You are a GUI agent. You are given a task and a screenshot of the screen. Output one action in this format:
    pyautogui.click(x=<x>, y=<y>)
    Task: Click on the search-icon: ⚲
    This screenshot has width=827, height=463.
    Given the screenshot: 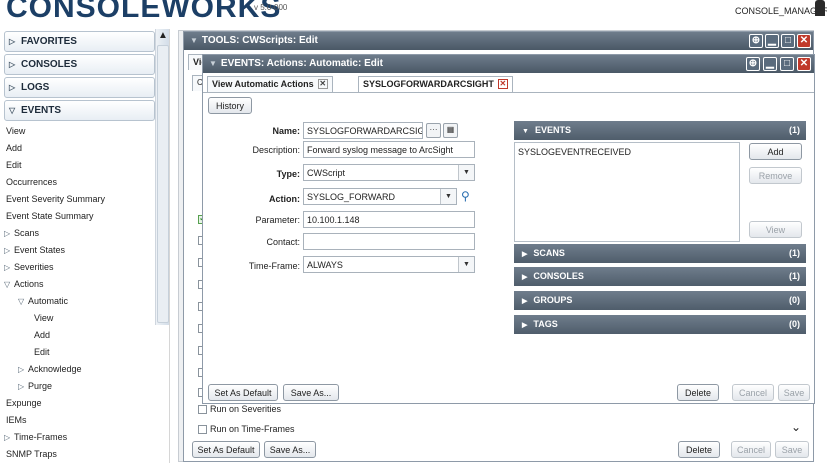 What is the action you would take?
    pyautogui.click(x=465, y=196)
    